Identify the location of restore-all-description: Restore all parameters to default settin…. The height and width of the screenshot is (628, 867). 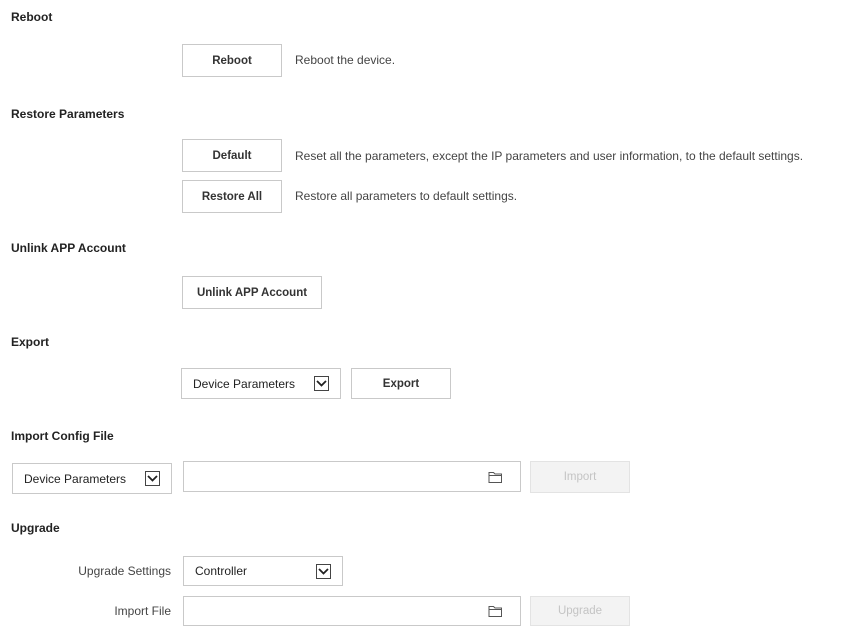
(406, 196).